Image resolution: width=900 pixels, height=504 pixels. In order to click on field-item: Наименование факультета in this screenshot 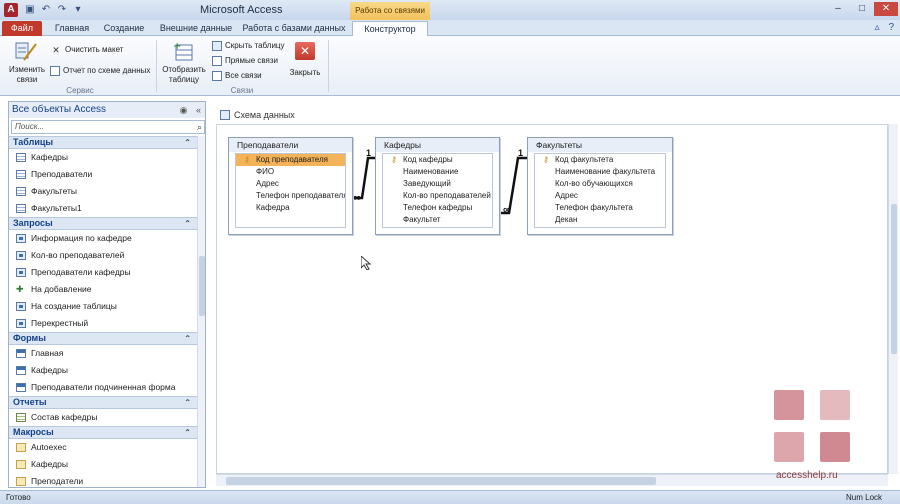, I will do `click(600, 172)`.